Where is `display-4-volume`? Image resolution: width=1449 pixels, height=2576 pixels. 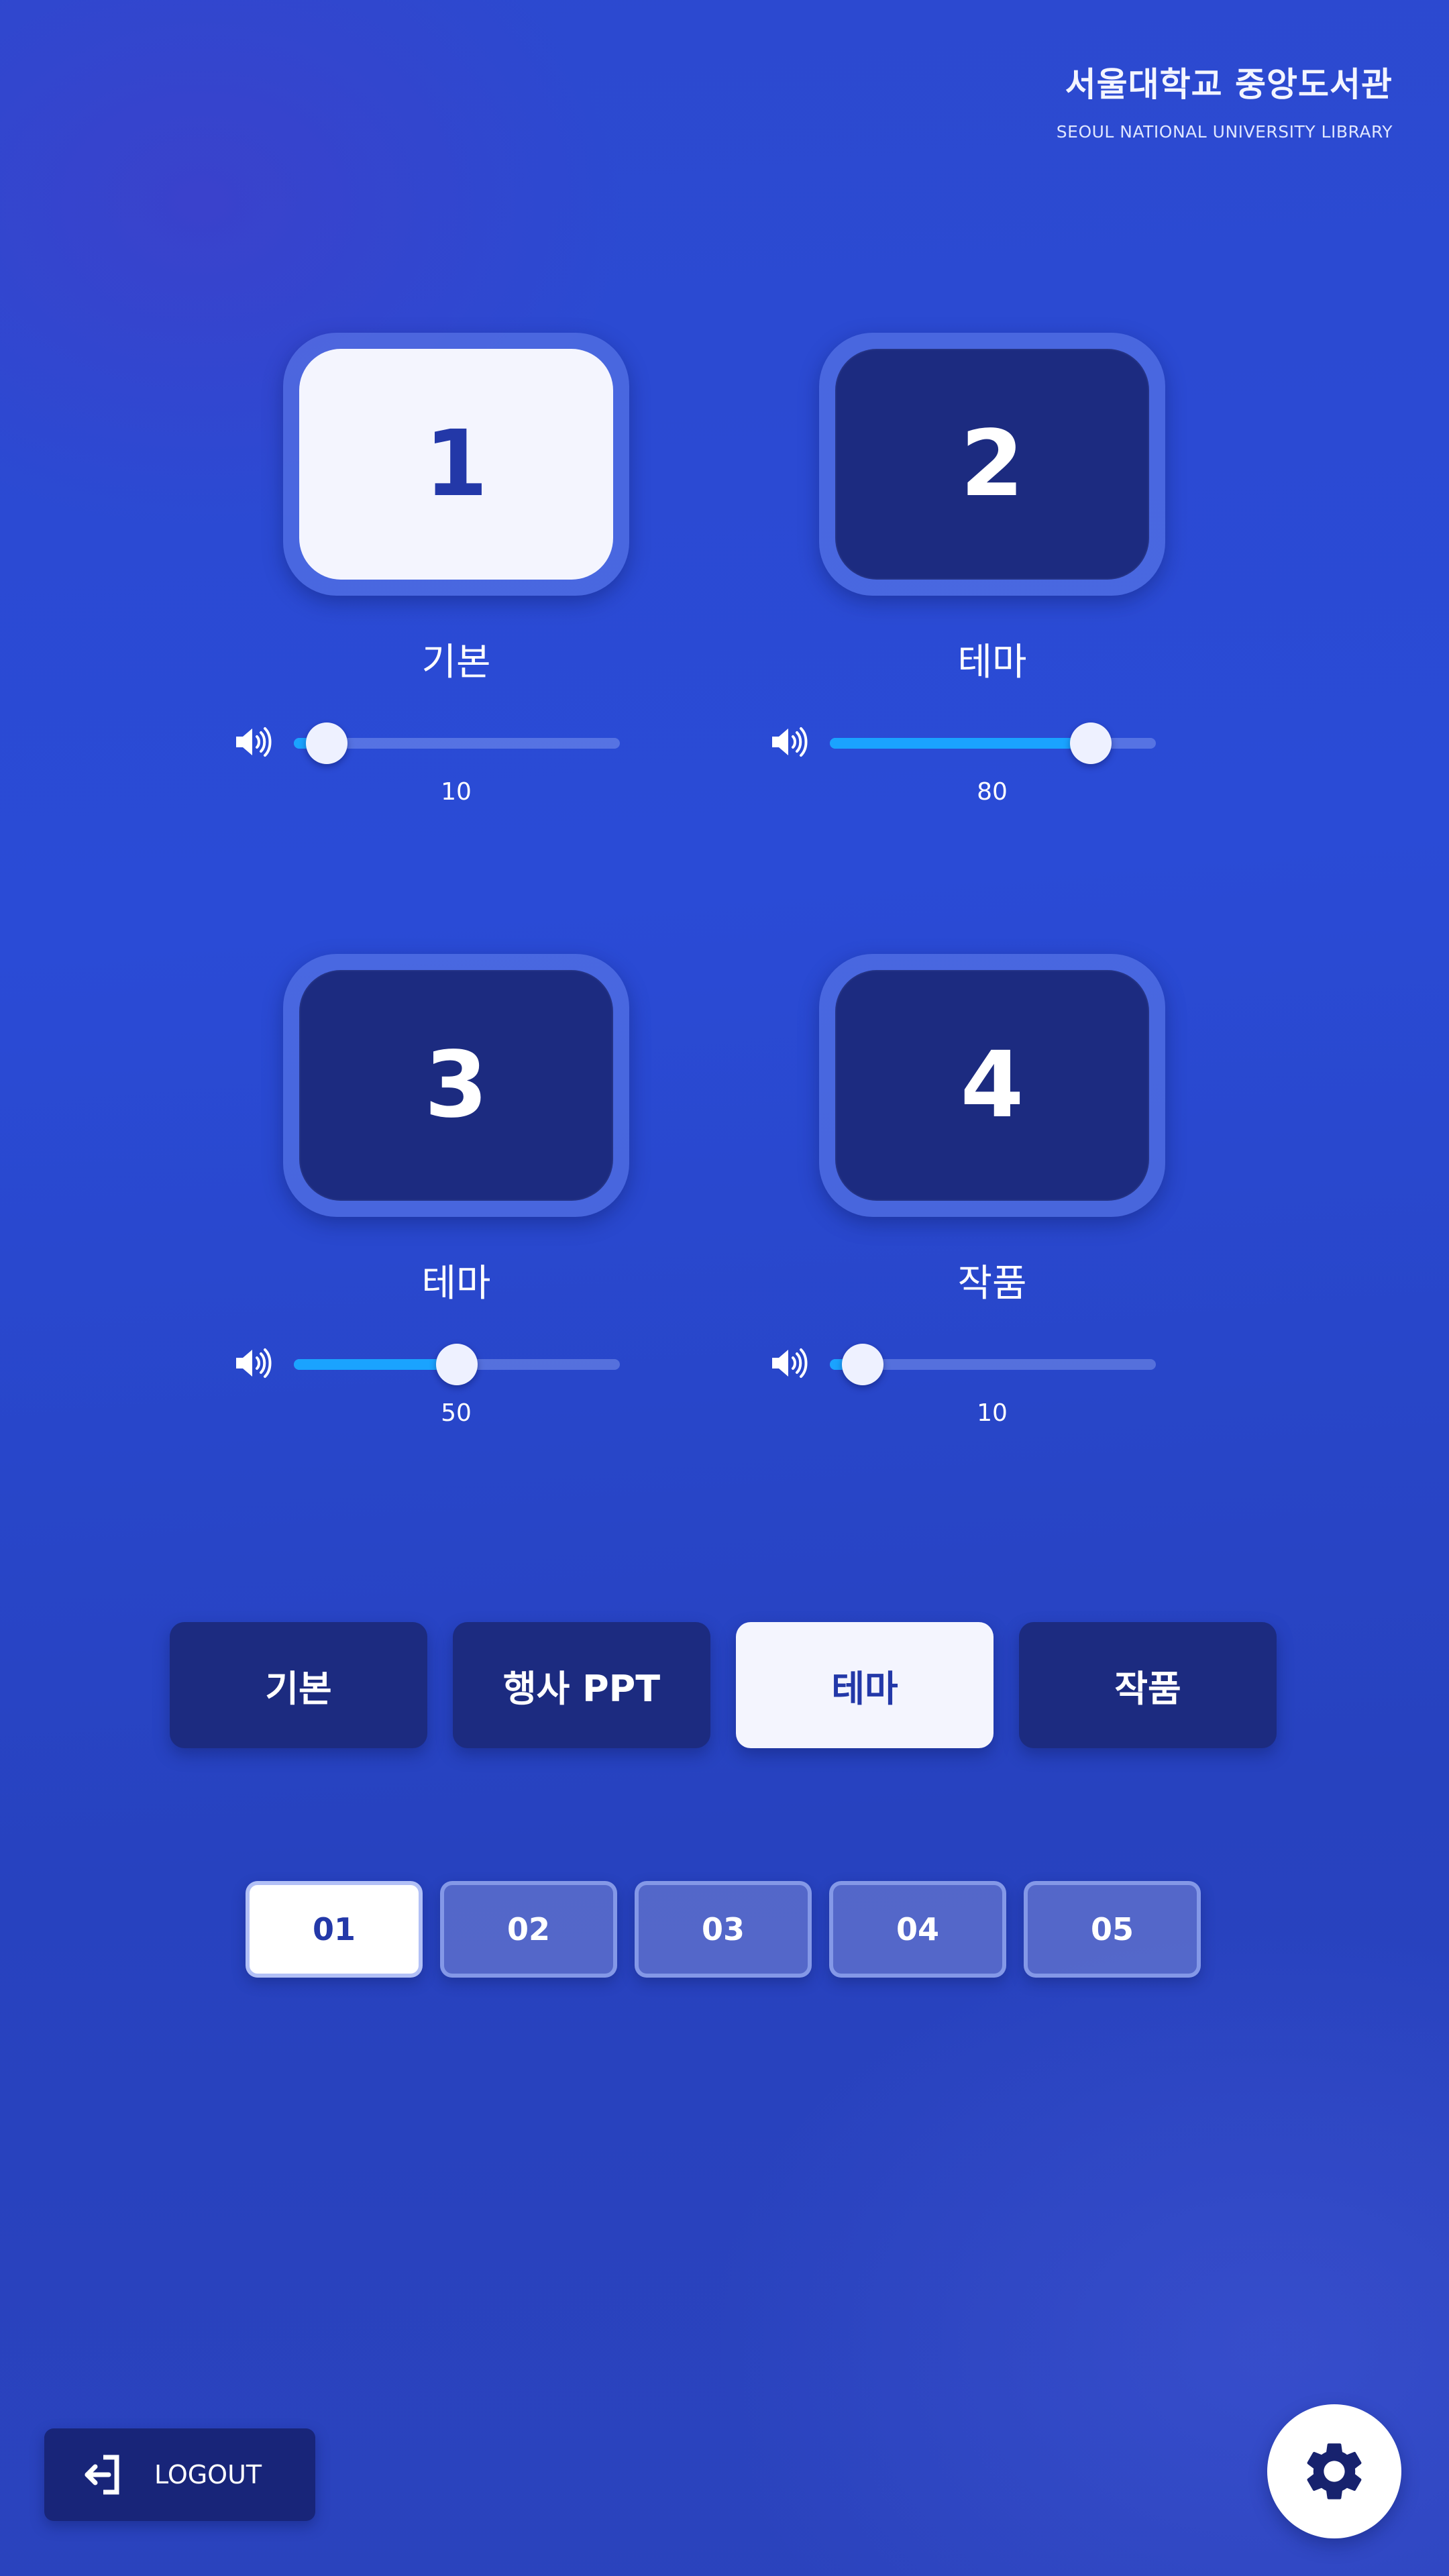 display-4-volume is located at coordinates (996, 1363).